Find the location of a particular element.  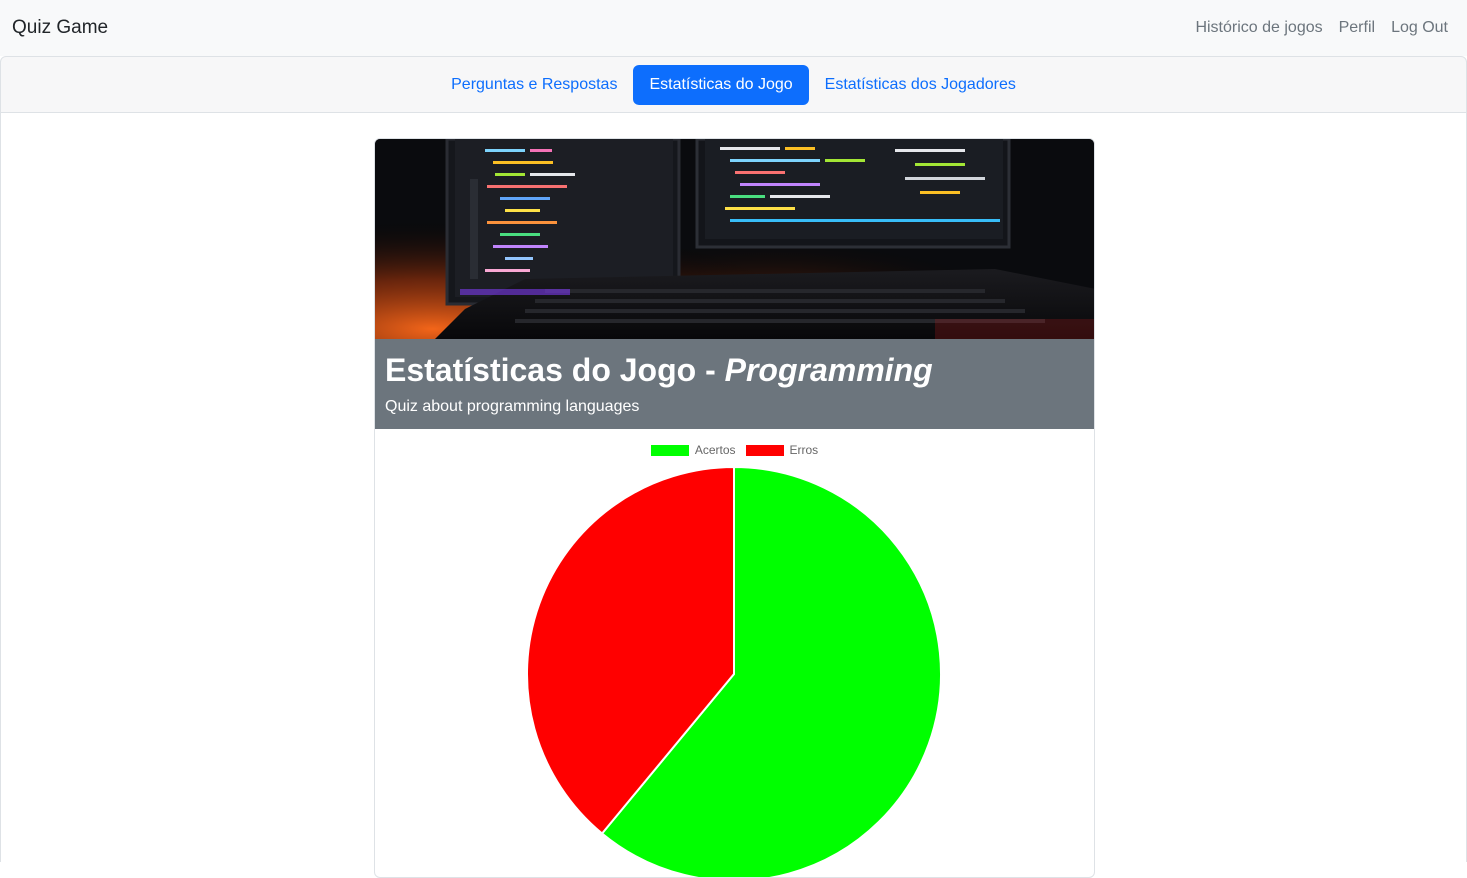

navbar-links: Histórico de jogos Perfil Log Out is located at coordinates (1321, 28).